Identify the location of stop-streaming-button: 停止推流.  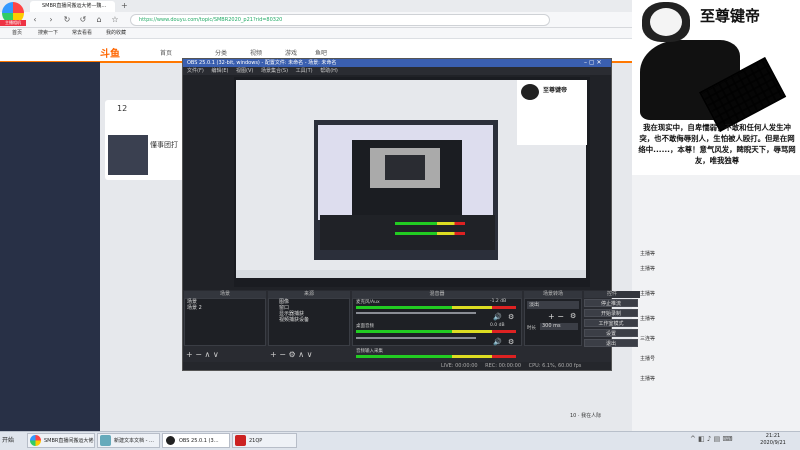
(611, 303).